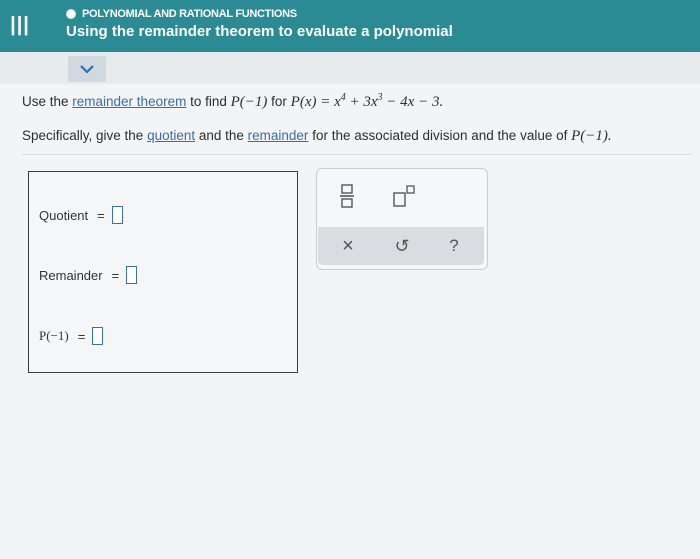 Image resolution: width=700 pixels, height=559 pixels. I want to click on quotient-row: Quotient =, so click(81, 215).